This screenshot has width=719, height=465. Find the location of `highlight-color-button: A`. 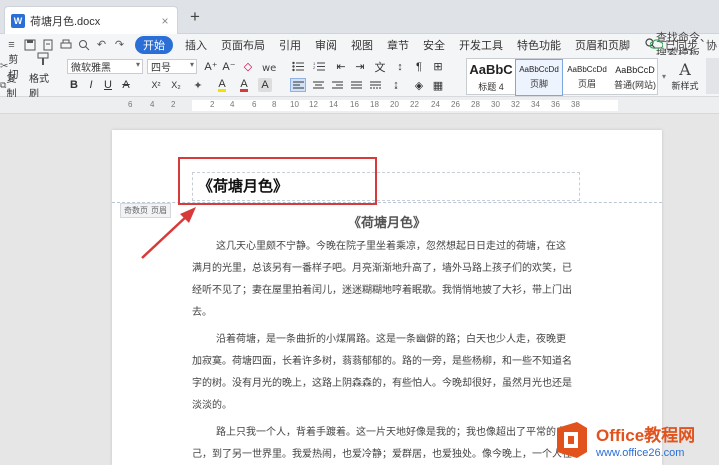

highlight-color-button: A is located at coordinates (222, 85).